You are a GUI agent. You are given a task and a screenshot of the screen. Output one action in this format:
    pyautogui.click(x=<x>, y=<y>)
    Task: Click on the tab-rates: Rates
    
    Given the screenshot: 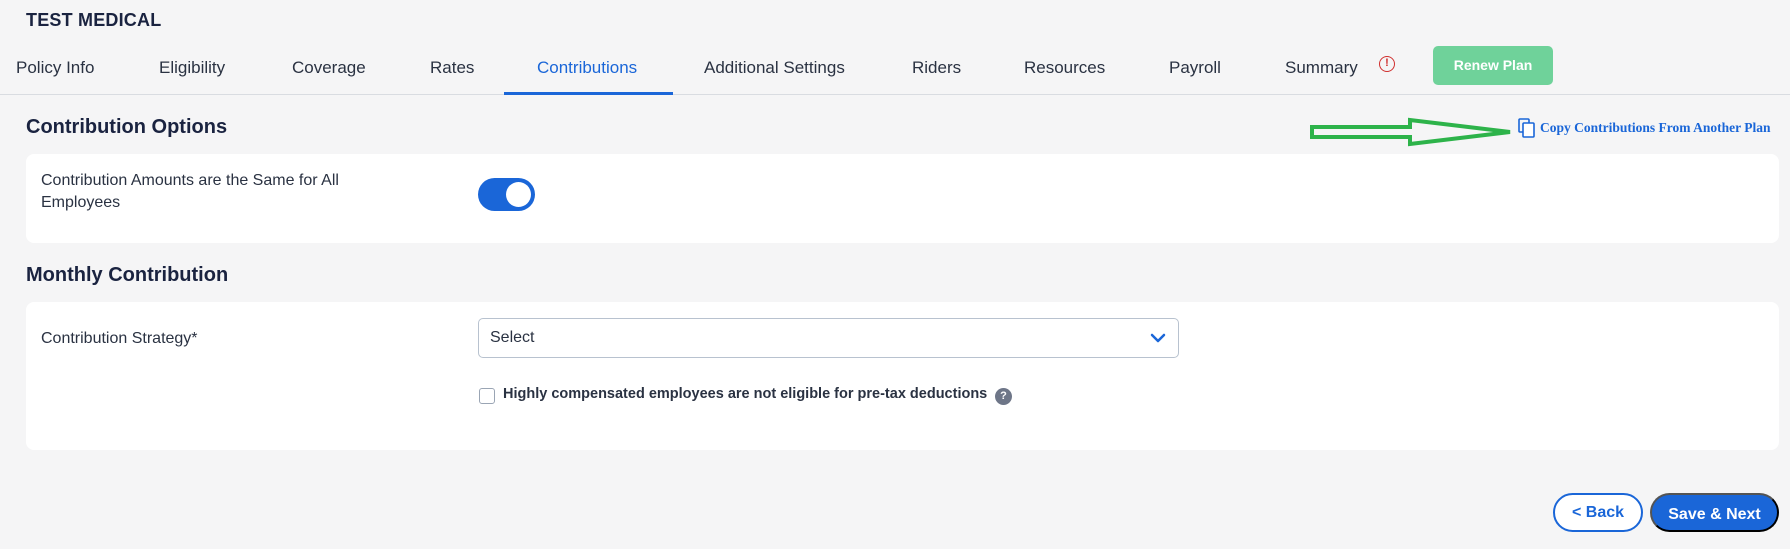 What is the action you would take?
    pyautogui.click(x=452, y=68)
    